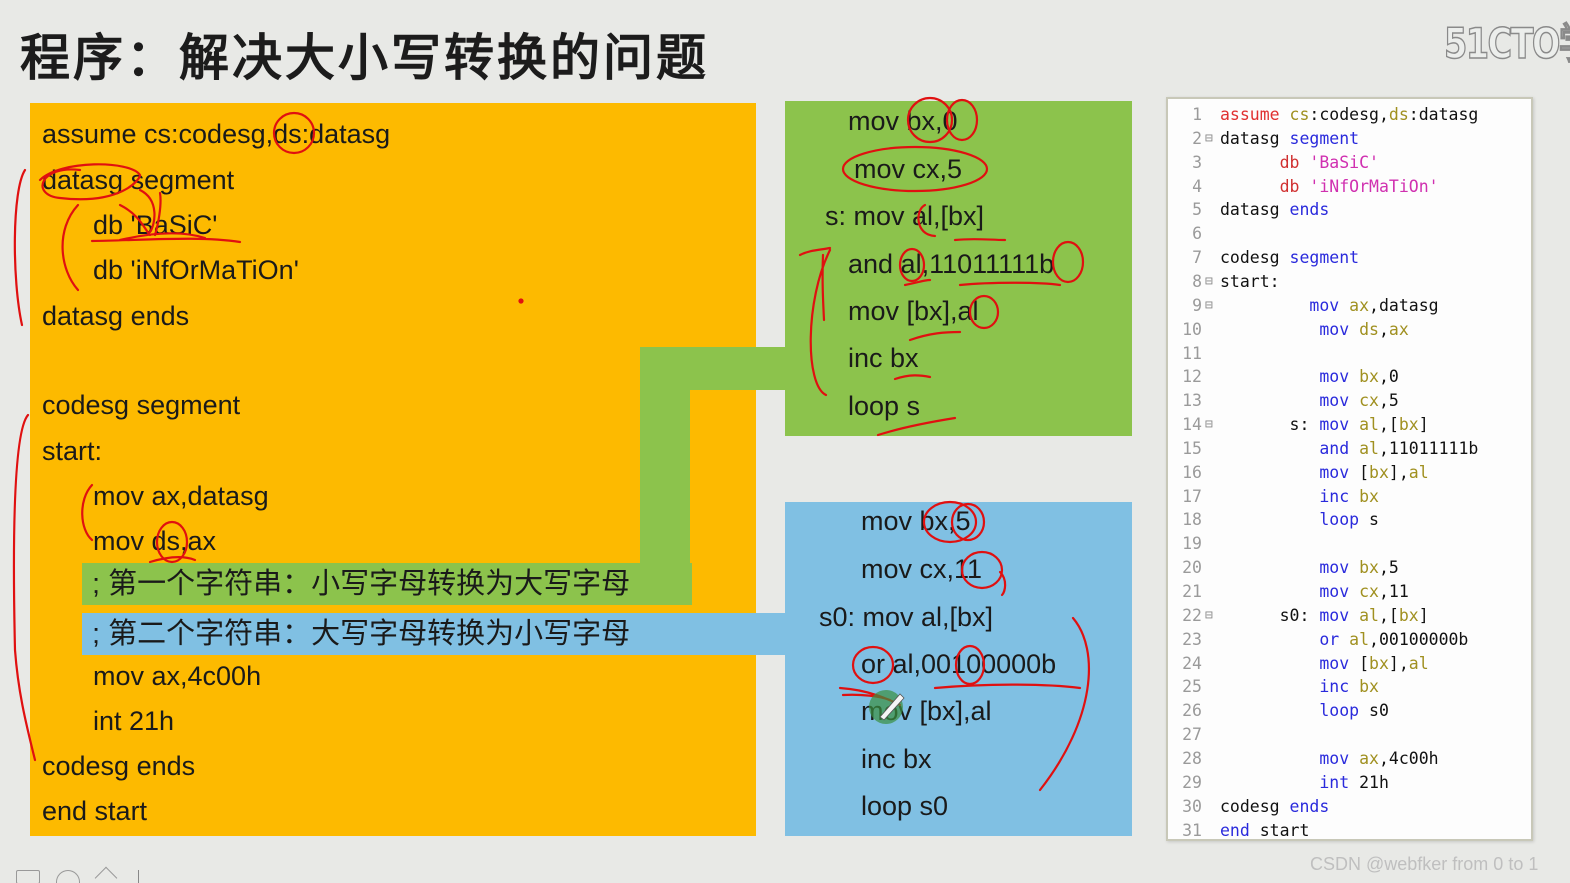  Describe the element at coordinates (434, 634) in the screenshot. I see `comment-second-string: ; 第二个字符串：大写字母转换为小写字母` at that location.